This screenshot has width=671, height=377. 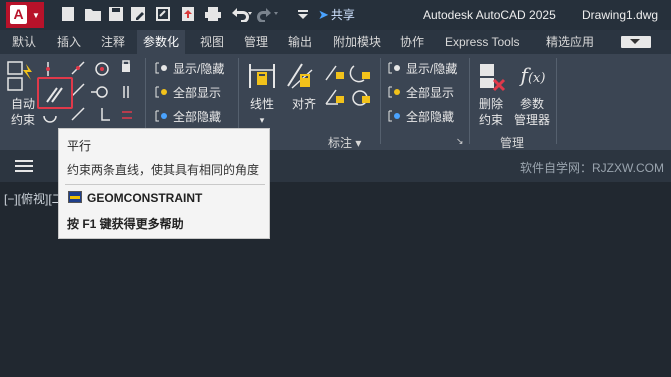 I want to click on save-icon, so click(x=116, y=15).